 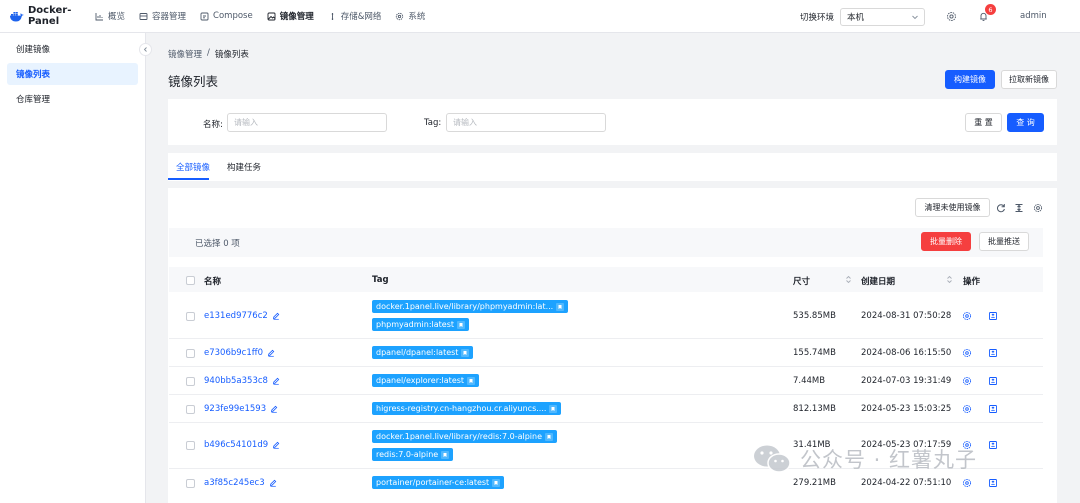 What do you see at coordinates (242, 381) in the screenshot?
I see `image-name-link: 940bb5a353c8` at bounding box center [242, 381].